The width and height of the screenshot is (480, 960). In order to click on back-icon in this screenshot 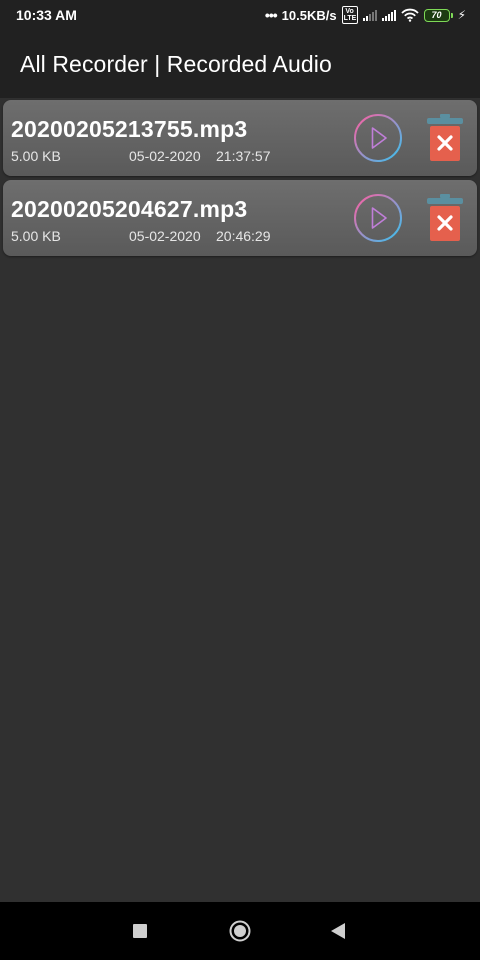, I will do `click(338, 931)`.